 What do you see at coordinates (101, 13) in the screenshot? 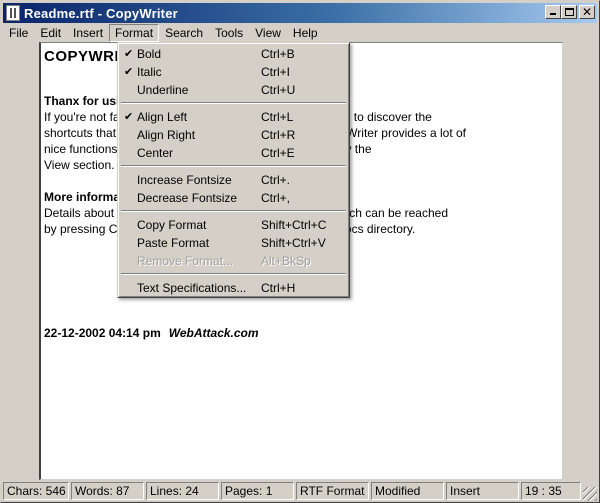
I see `window-title: Readme.rtf - CopyWriter` at bounding box center [101, 13].